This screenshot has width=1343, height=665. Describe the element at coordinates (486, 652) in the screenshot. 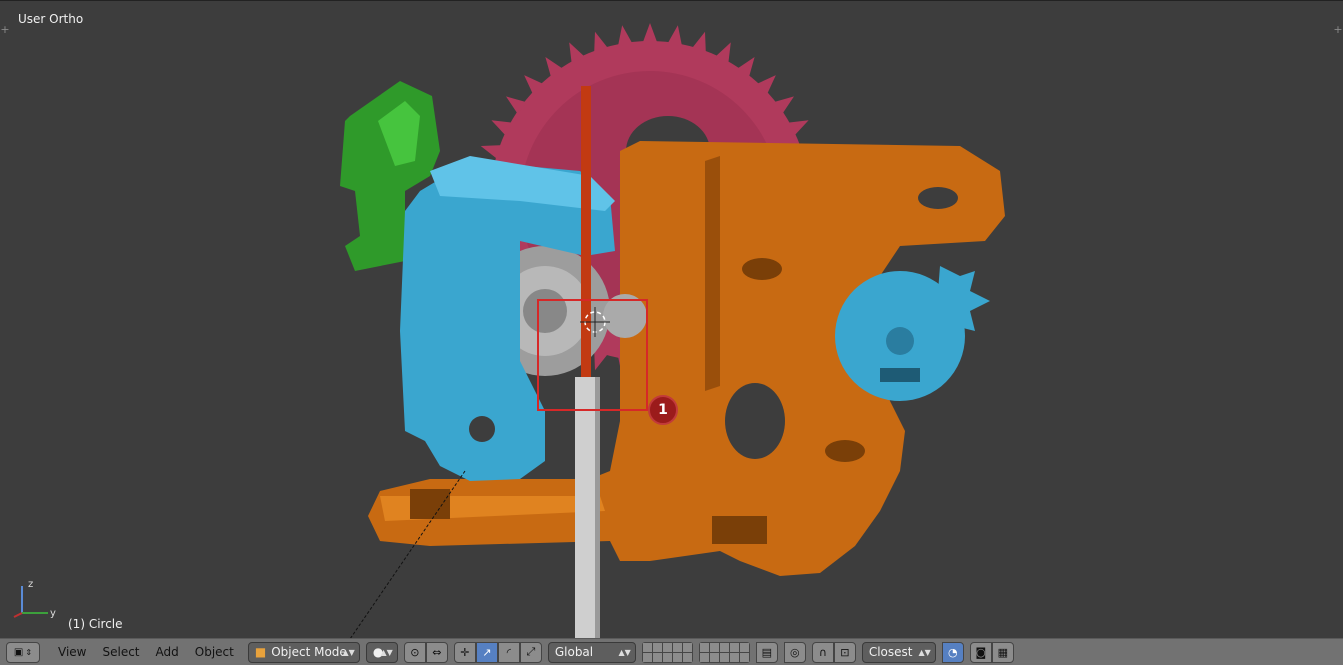

I see `translate-icon: ↗` at that location.